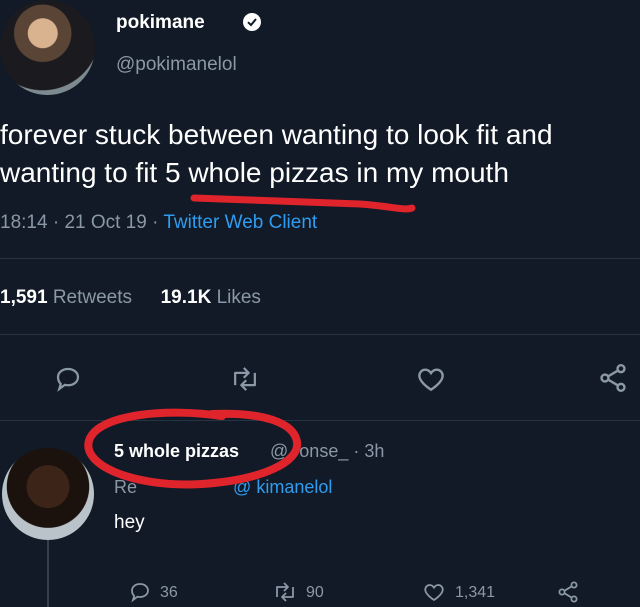 The width and height of the screenshot is (640, 607). What do you see at coordinates (160, 23) in the screenshot?
I see `author-display-name: pokimane` at bounding box center [160, 23].